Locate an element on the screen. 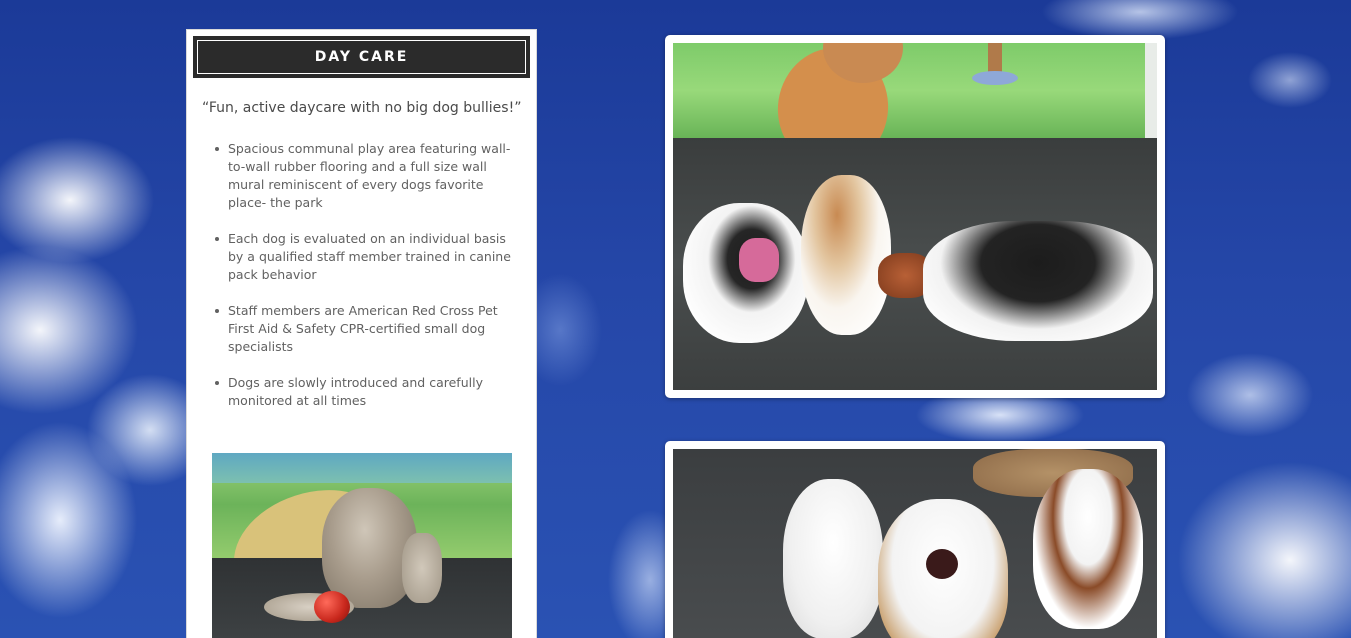  photo-frame-bottom is located at coordinates (915, 539).